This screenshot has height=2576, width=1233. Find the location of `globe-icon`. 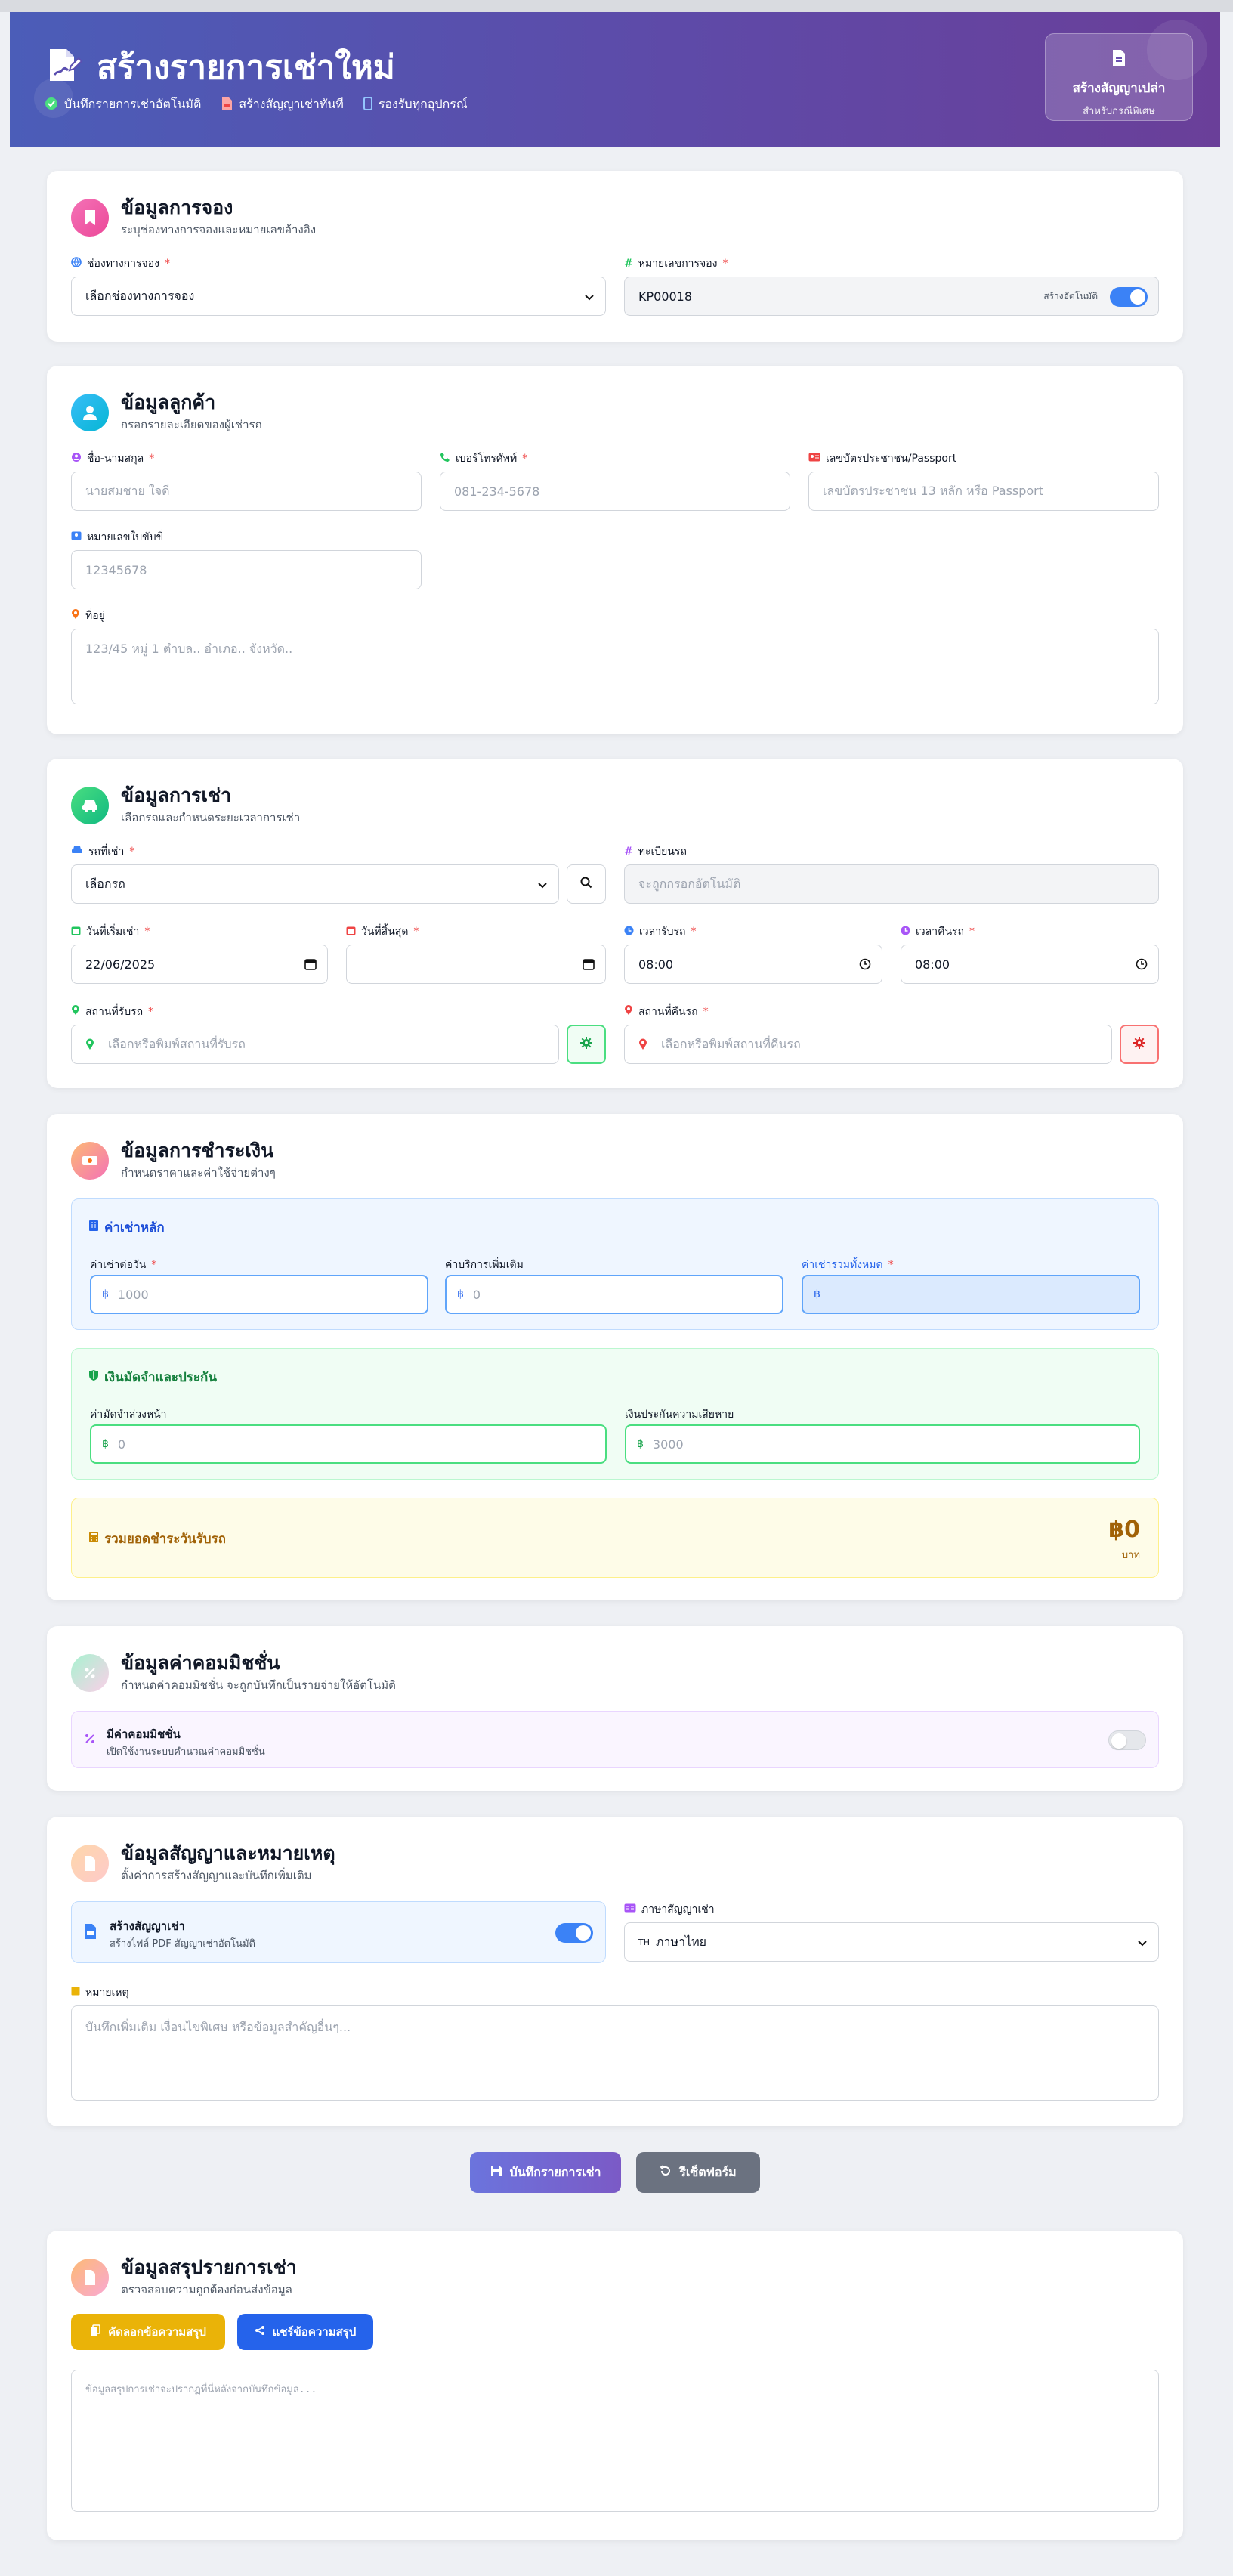

globe-icon is located at coordinates (76, 264).